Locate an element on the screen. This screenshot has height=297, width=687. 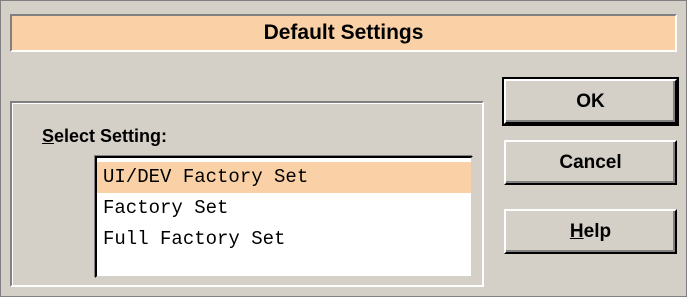
list-item-ui-dev-factory-set: UI/DEV Factory Set is located at coordinates (284, 177).